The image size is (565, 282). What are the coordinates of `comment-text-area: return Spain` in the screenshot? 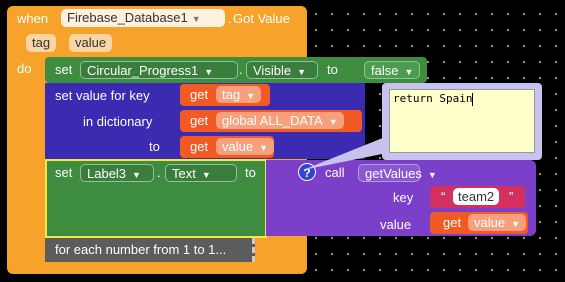 It's located at (462, 121).